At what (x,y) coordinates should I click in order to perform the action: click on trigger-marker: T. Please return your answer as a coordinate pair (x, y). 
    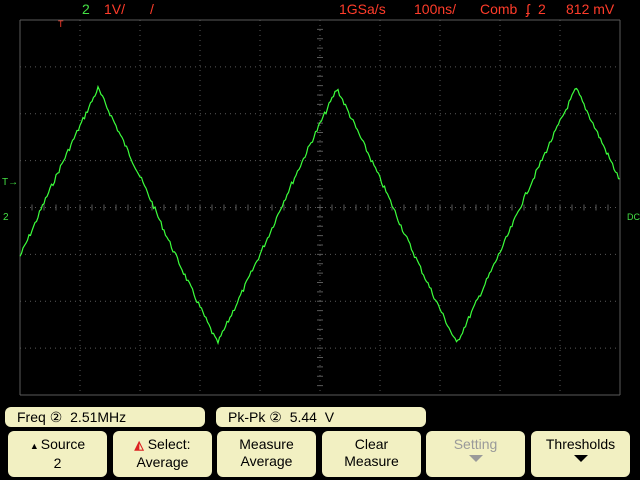
    Looking at the image, I should click on (61, 24).